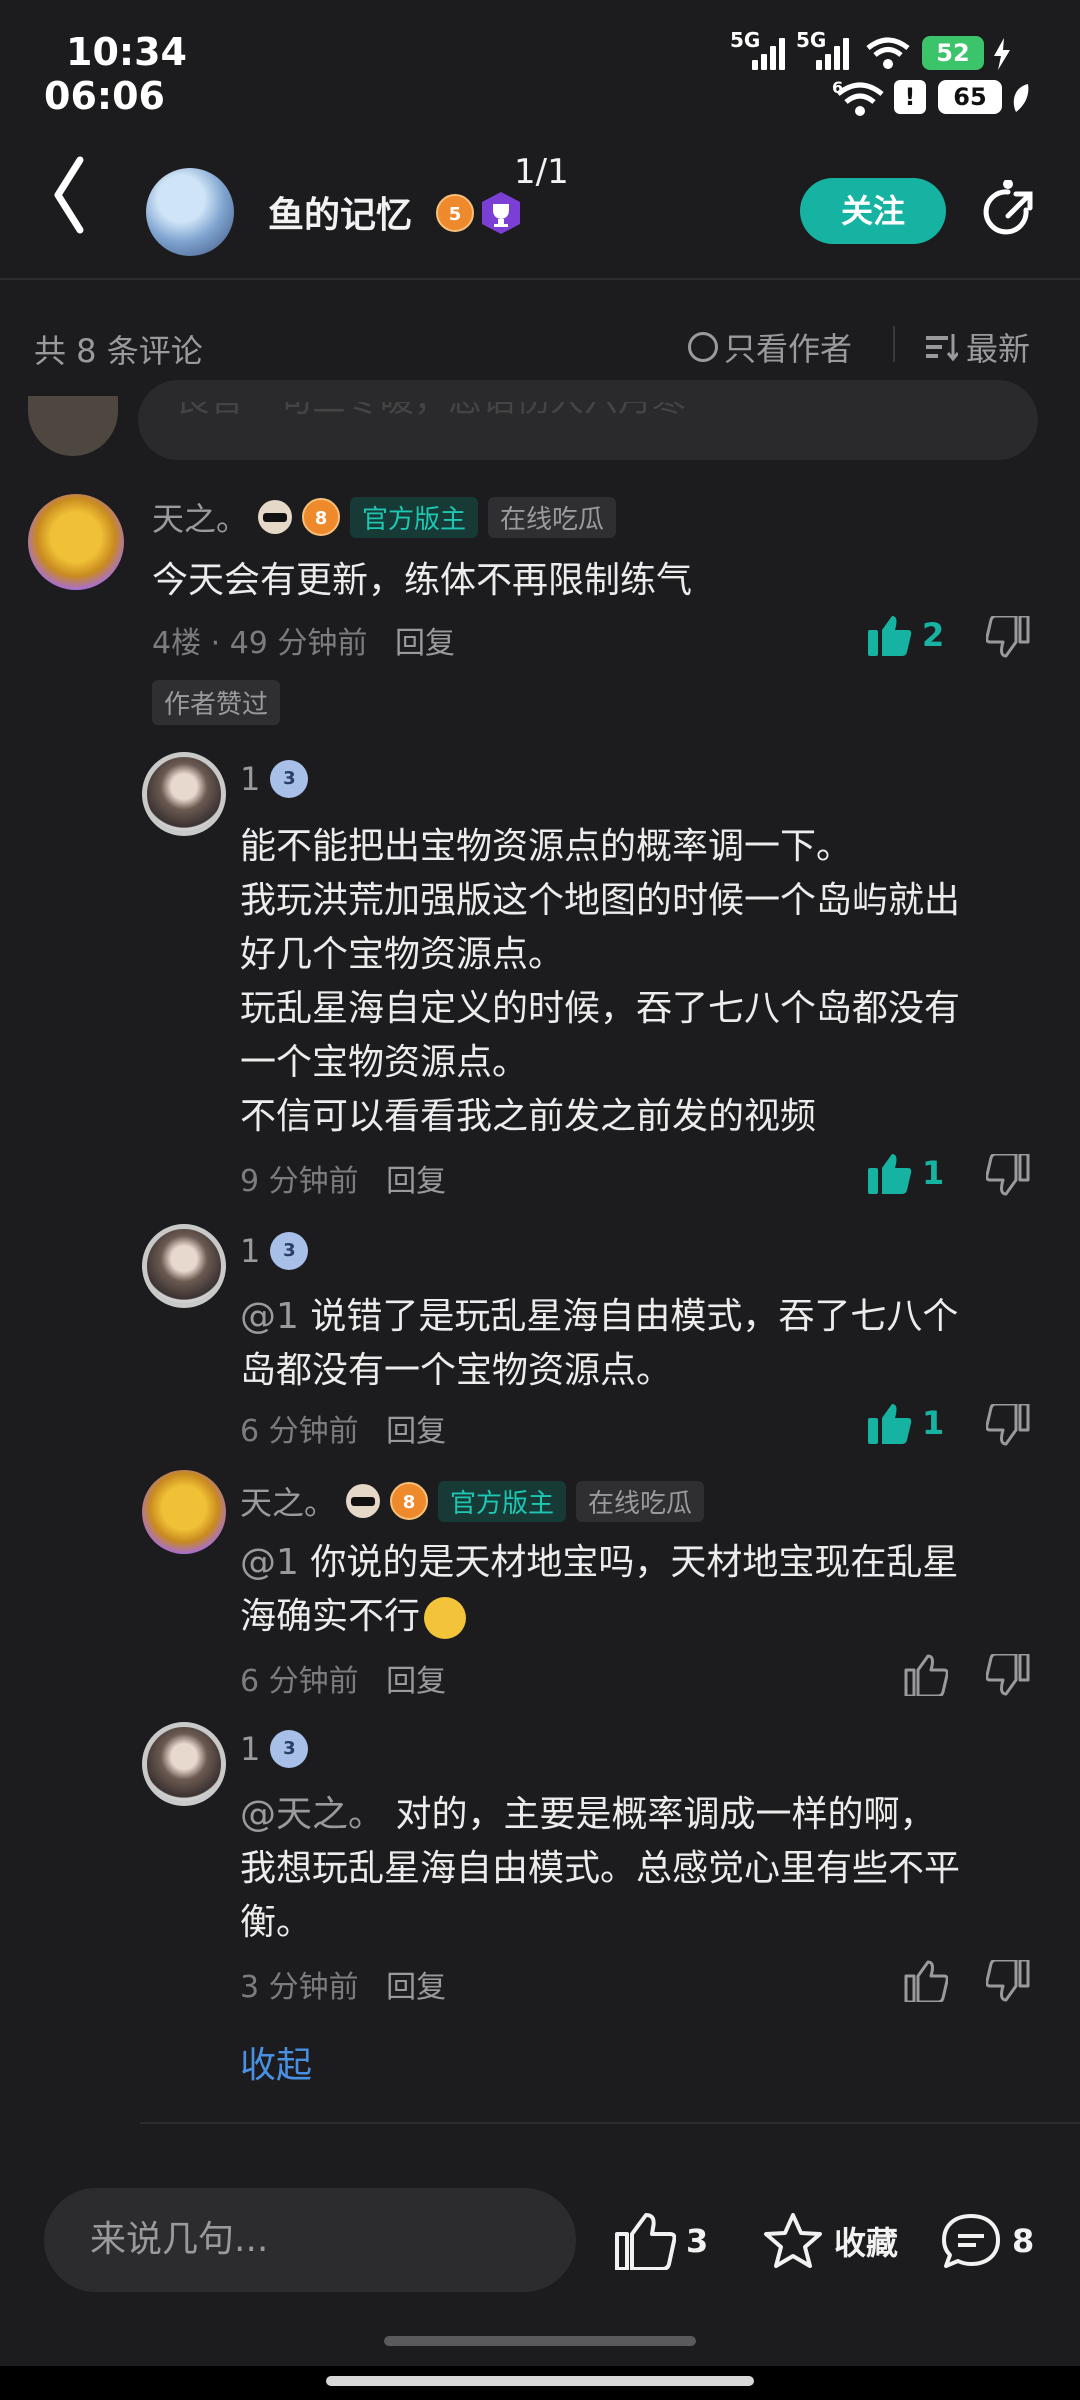 This screenshot has height=2400, width=1080. What do you see at coordinates (866, 2243) in the screenshot?
I see `favorite-label: 收藏` at bounding box center [866, 2243].